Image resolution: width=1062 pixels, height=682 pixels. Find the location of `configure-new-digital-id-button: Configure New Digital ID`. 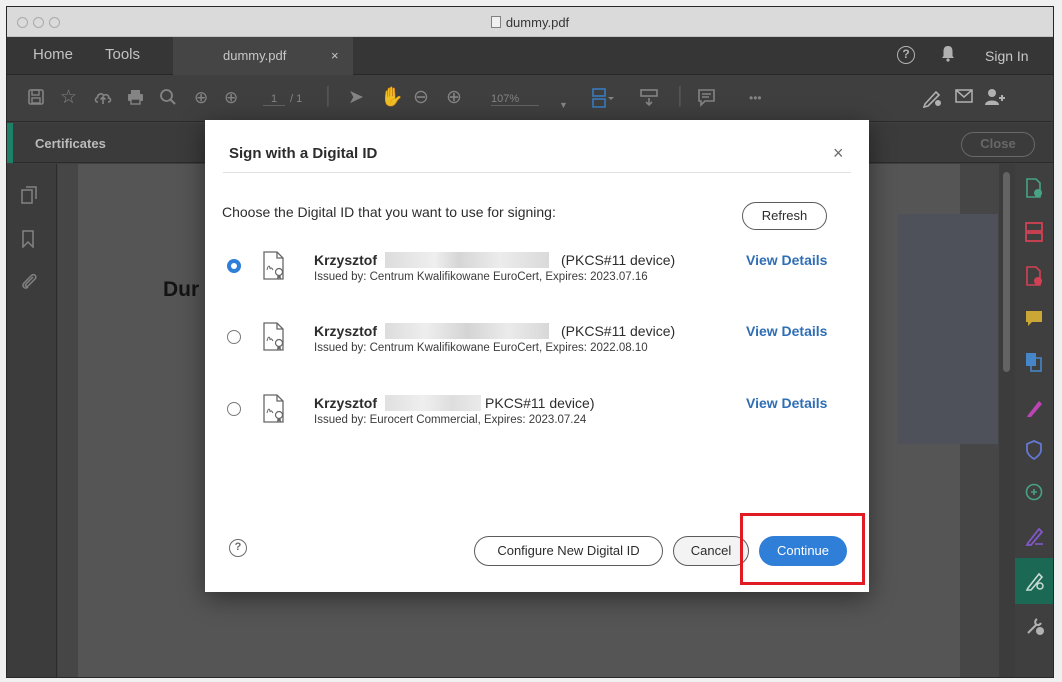

configure-new-digital-id-button: Configure New Digital ID is located at coordinates (568, 551).